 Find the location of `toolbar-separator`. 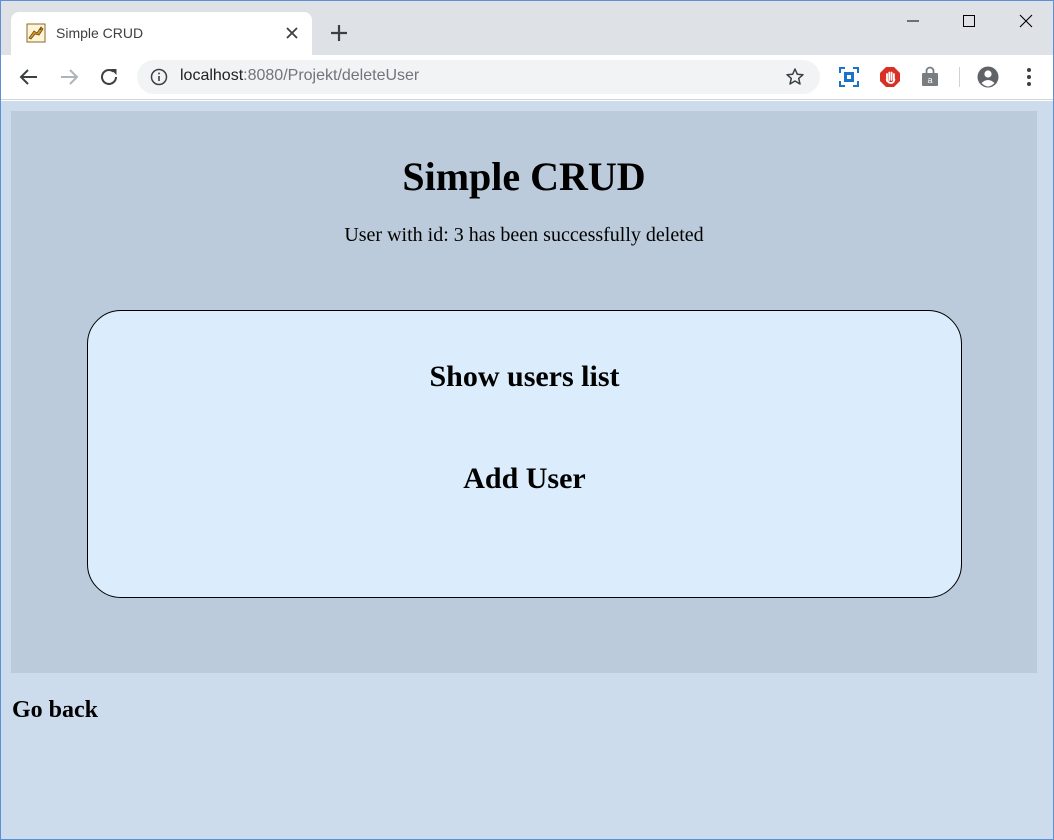

toolbar-separator is located at coordinates (959, 77).